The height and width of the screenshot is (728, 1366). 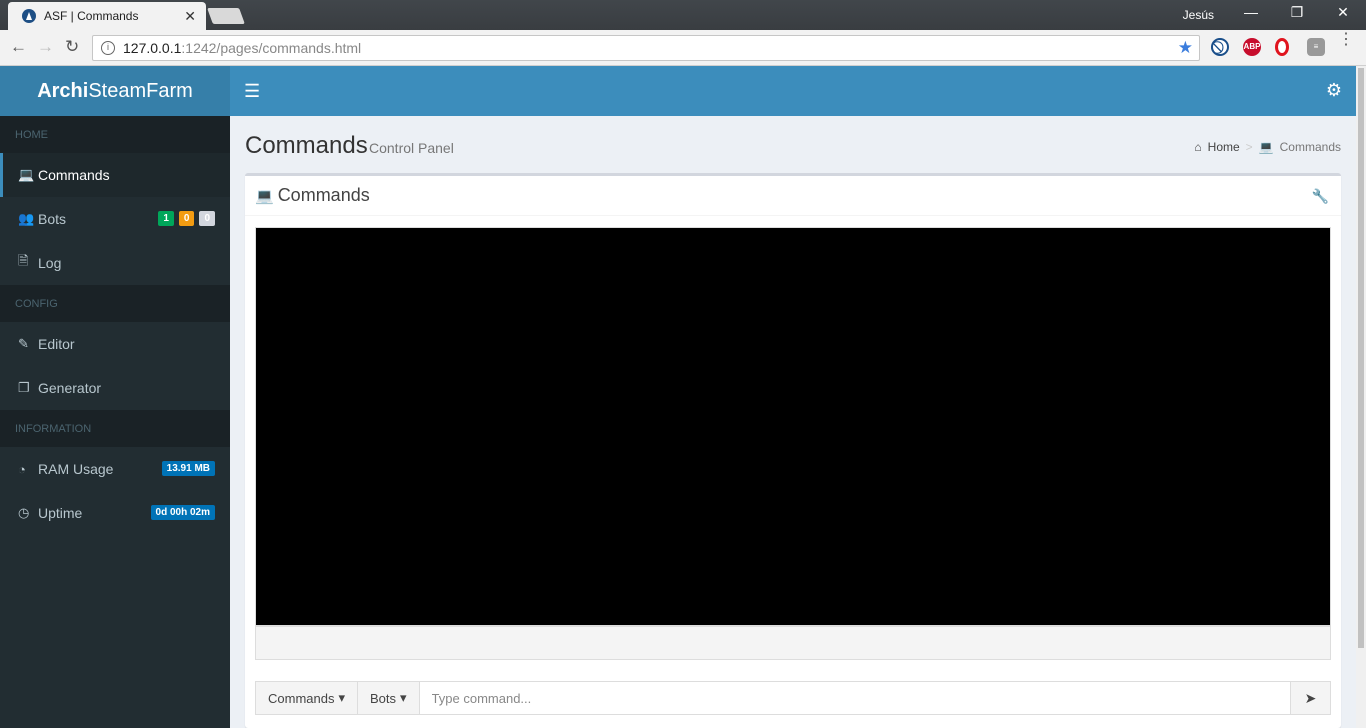 I want to click on sidebar-item-commands: 💻 Commands, so click(x=115, y=175).